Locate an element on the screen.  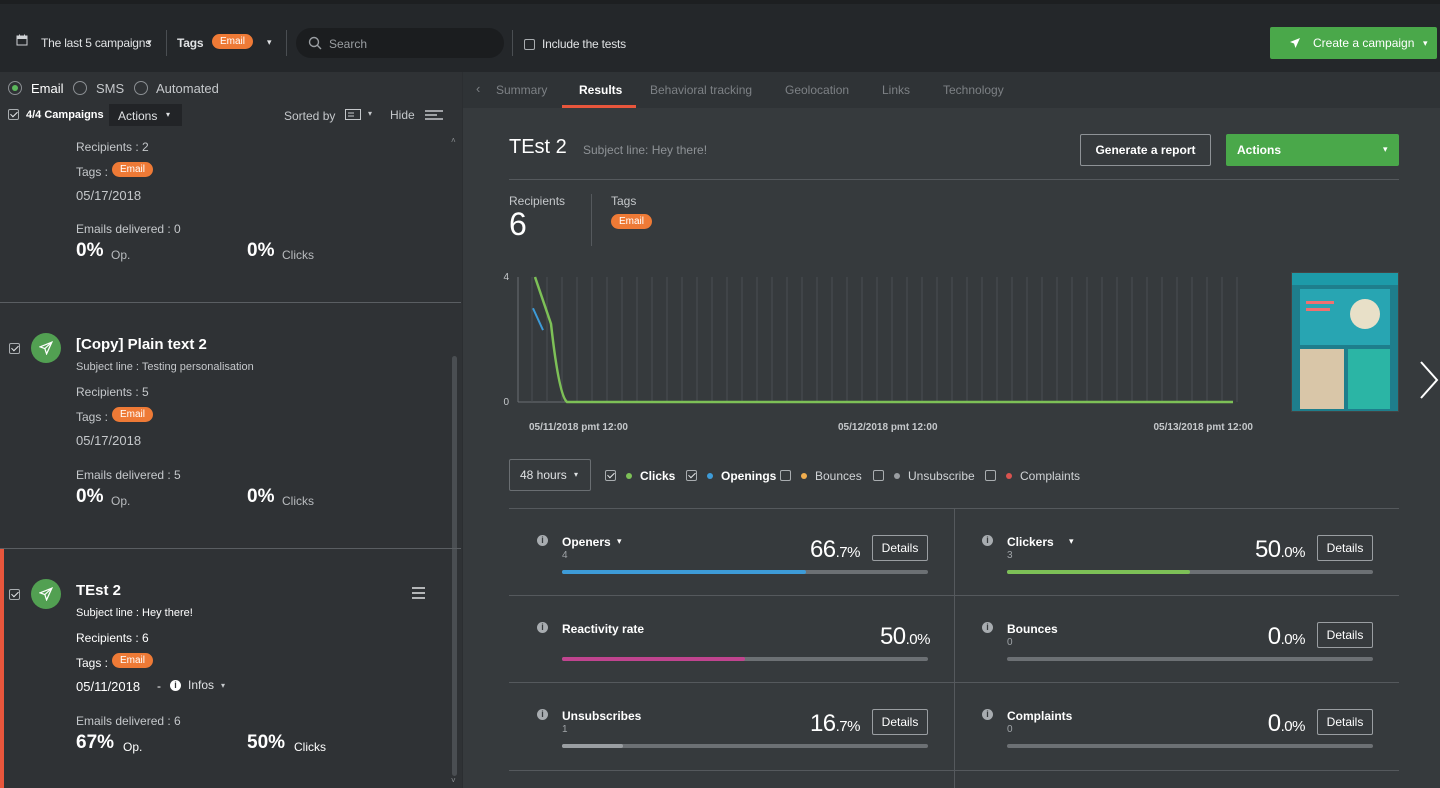
stat-title: Bounces is located at coordinates (1032, 629).